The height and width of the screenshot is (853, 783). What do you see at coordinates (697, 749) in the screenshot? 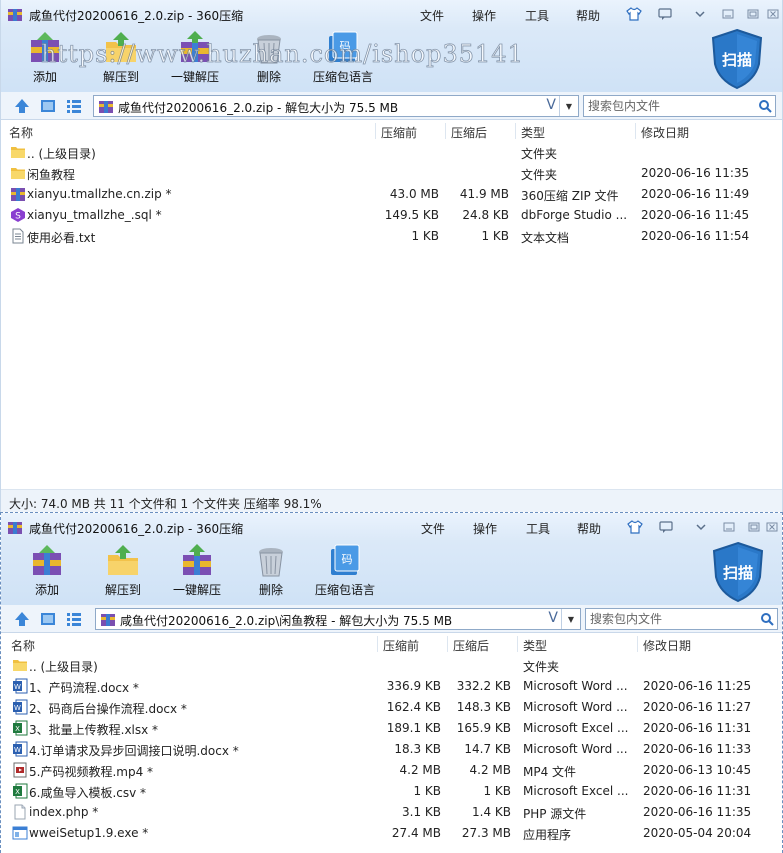
I see `modified-date: 2020-06-16 11:33` at bounding box center [697, 749].